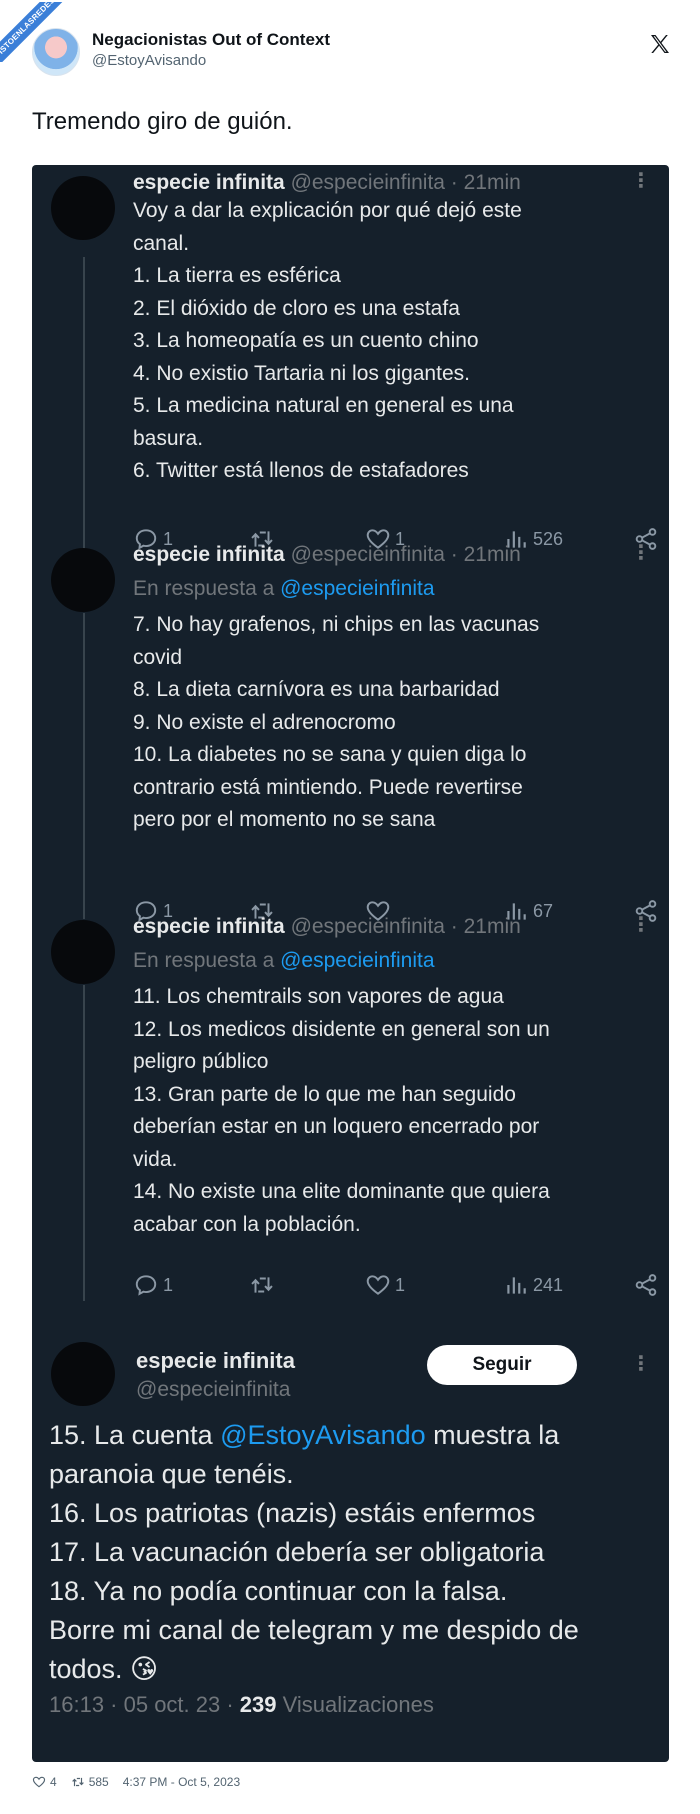  What do you see at coordinates (516, 1285) in the screenshot?
I see `views-icon` at bounding box center [516, 1285].